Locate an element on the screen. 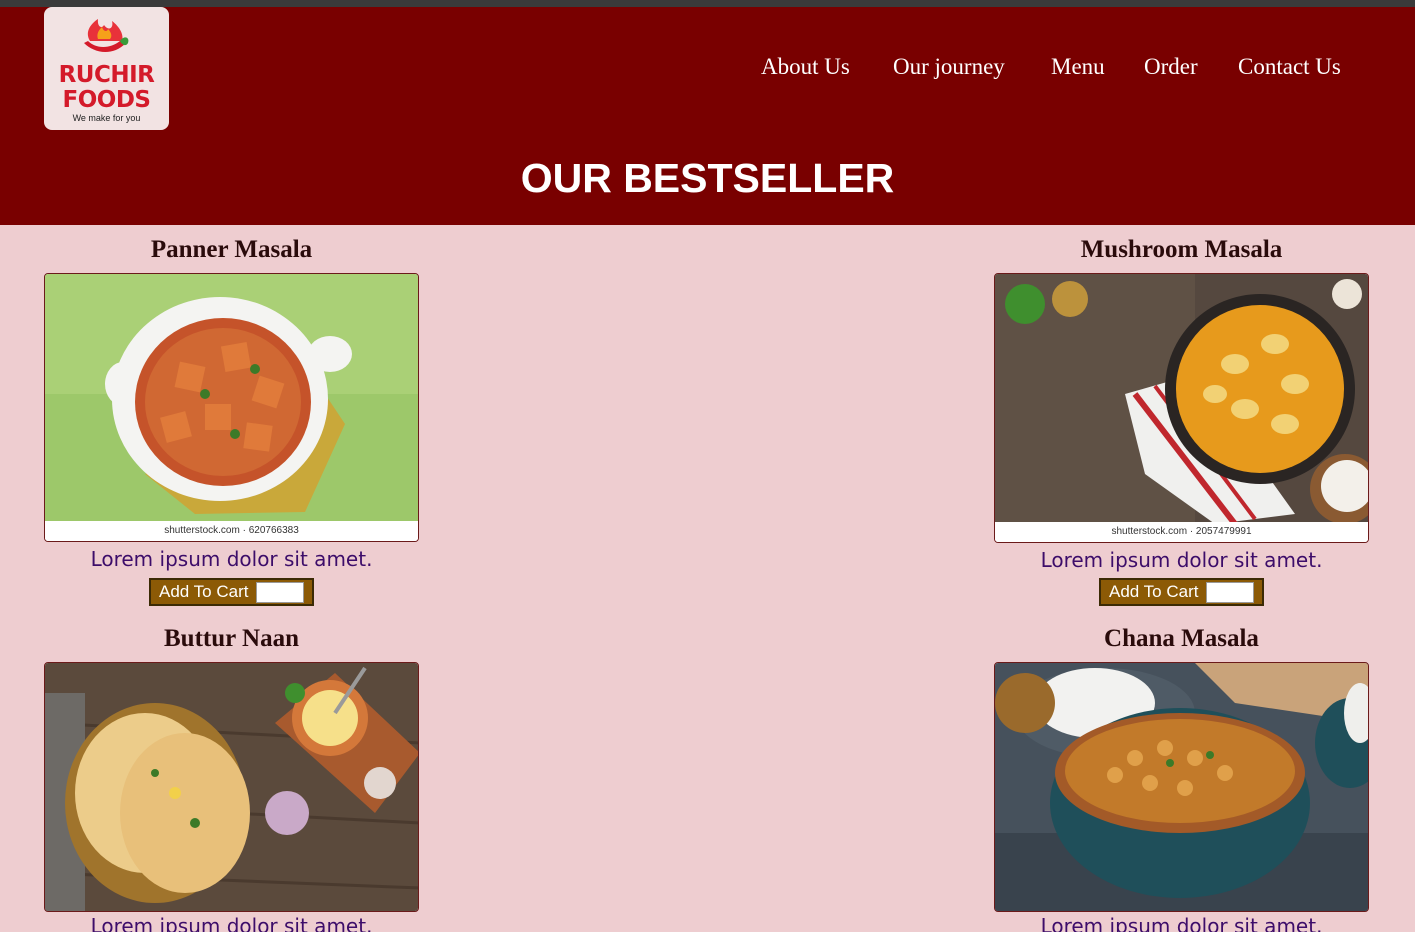  nav-about-us: About Us is located at coordinates (805, 67).